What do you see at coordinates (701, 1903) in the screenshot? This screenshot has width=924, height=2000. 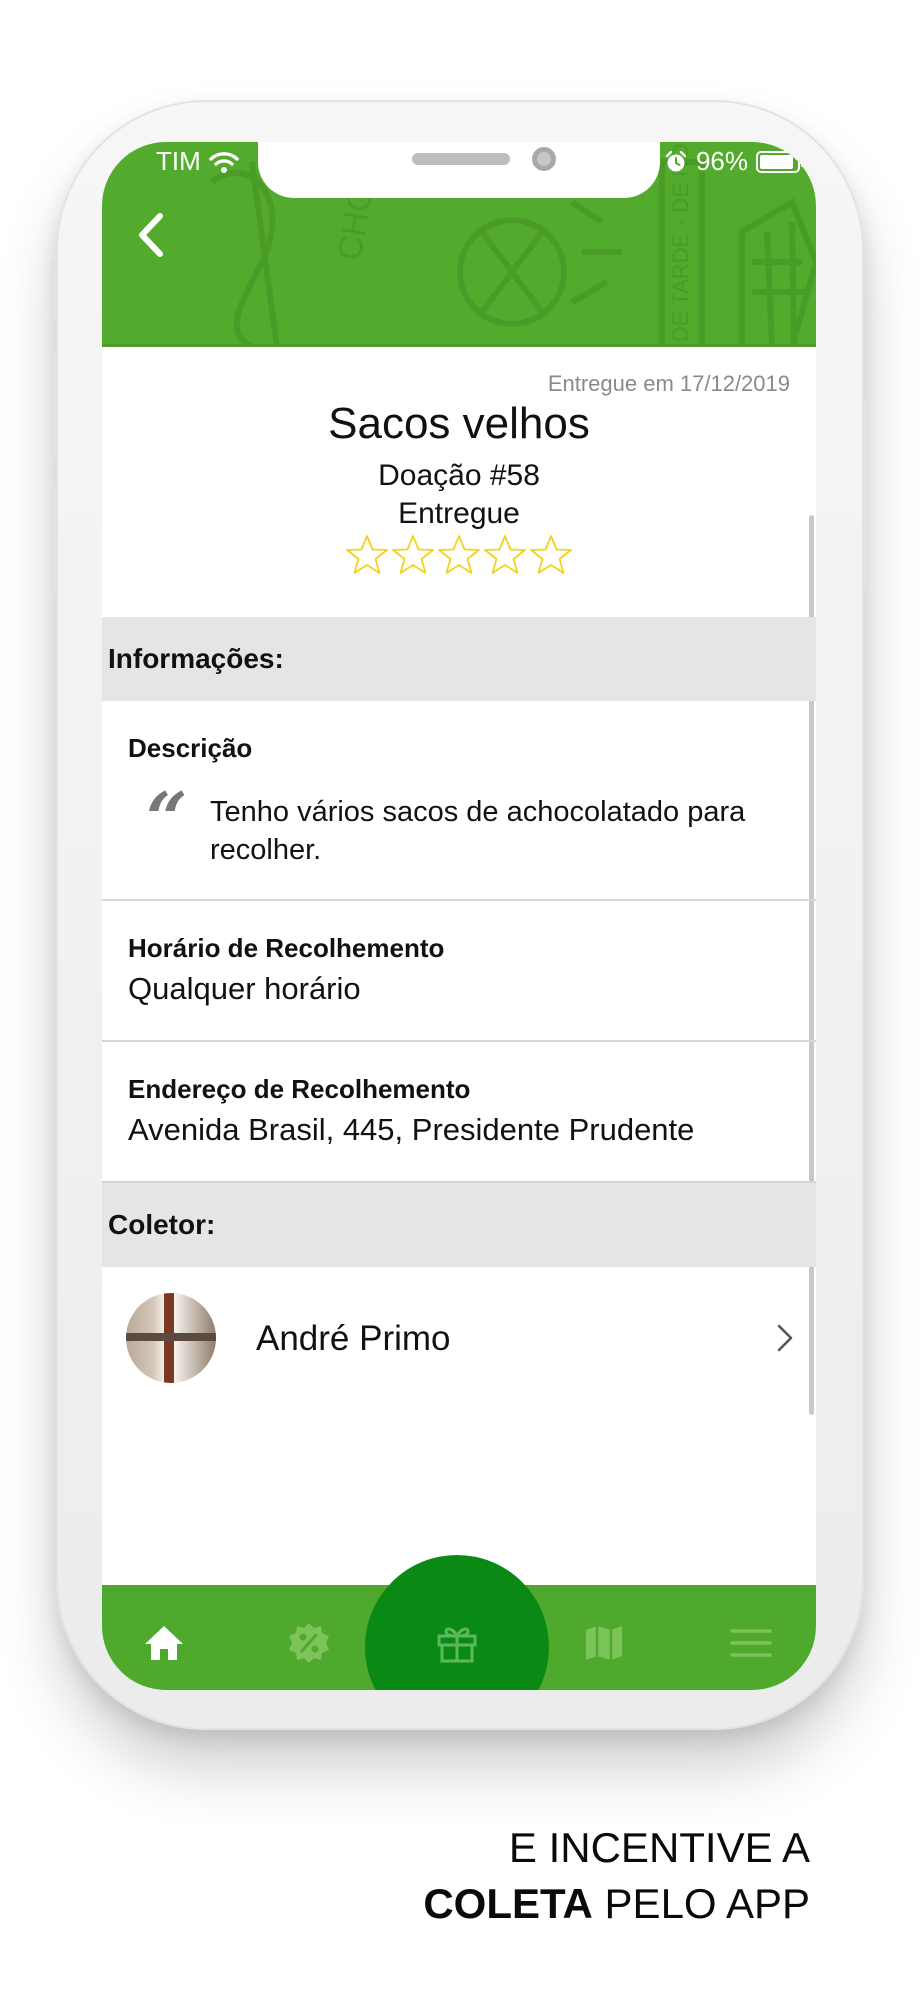 I see `caption-rest: PELO APP` at bounding box center [701, 1903].